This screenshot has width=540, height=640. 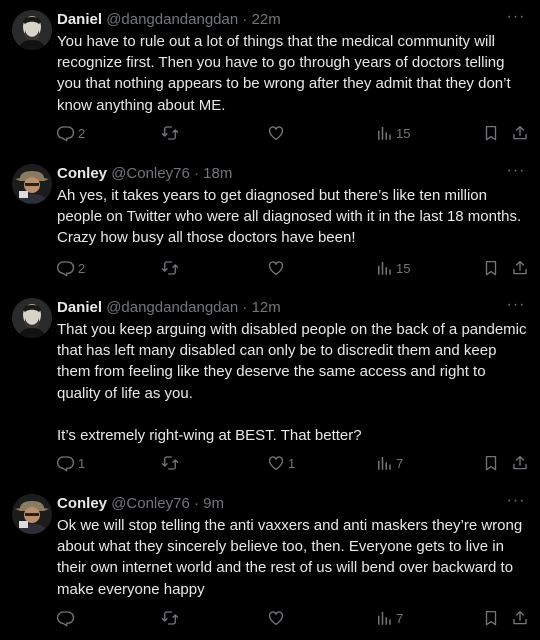 I want to click on reply-button: 1, so click(x=71, y=463).